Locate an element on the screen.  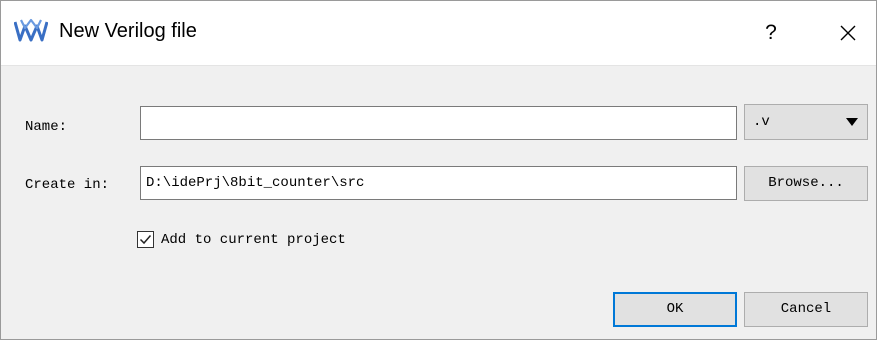
ok-button: OK is located at coordinates (675, 309).